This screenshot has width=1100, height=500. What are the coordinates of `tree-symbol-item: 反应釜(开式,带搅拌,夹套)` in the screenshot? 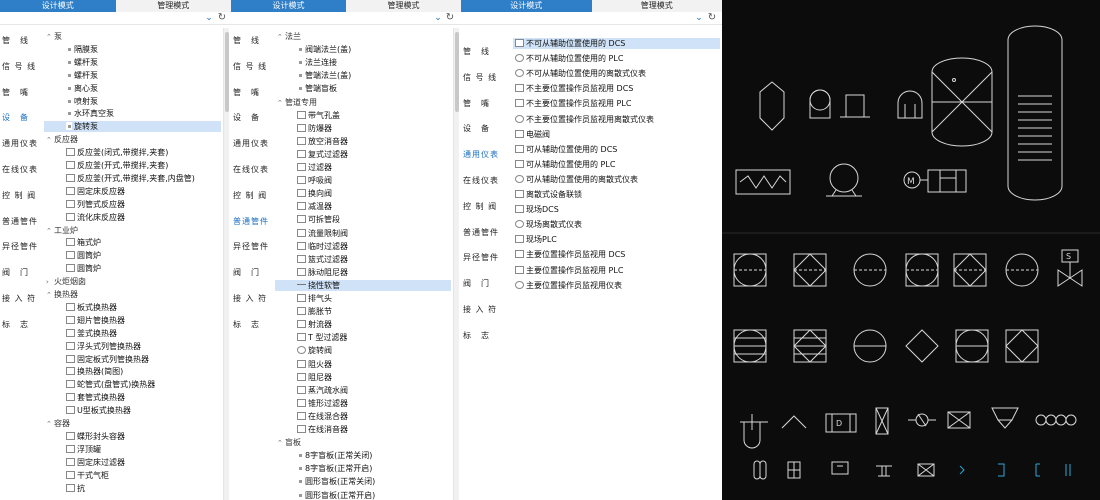 It's located at (132, 165).